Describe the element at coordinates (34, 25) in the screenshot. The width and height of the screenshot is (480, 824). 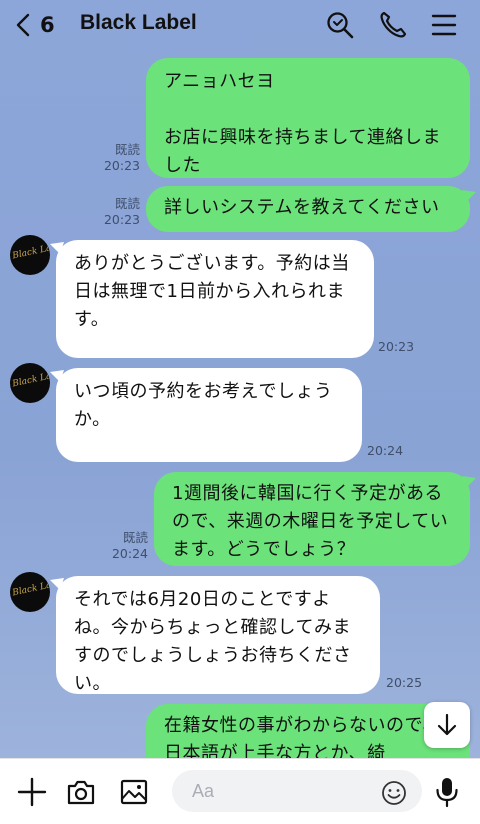
I see `back-button: 6` at that location.